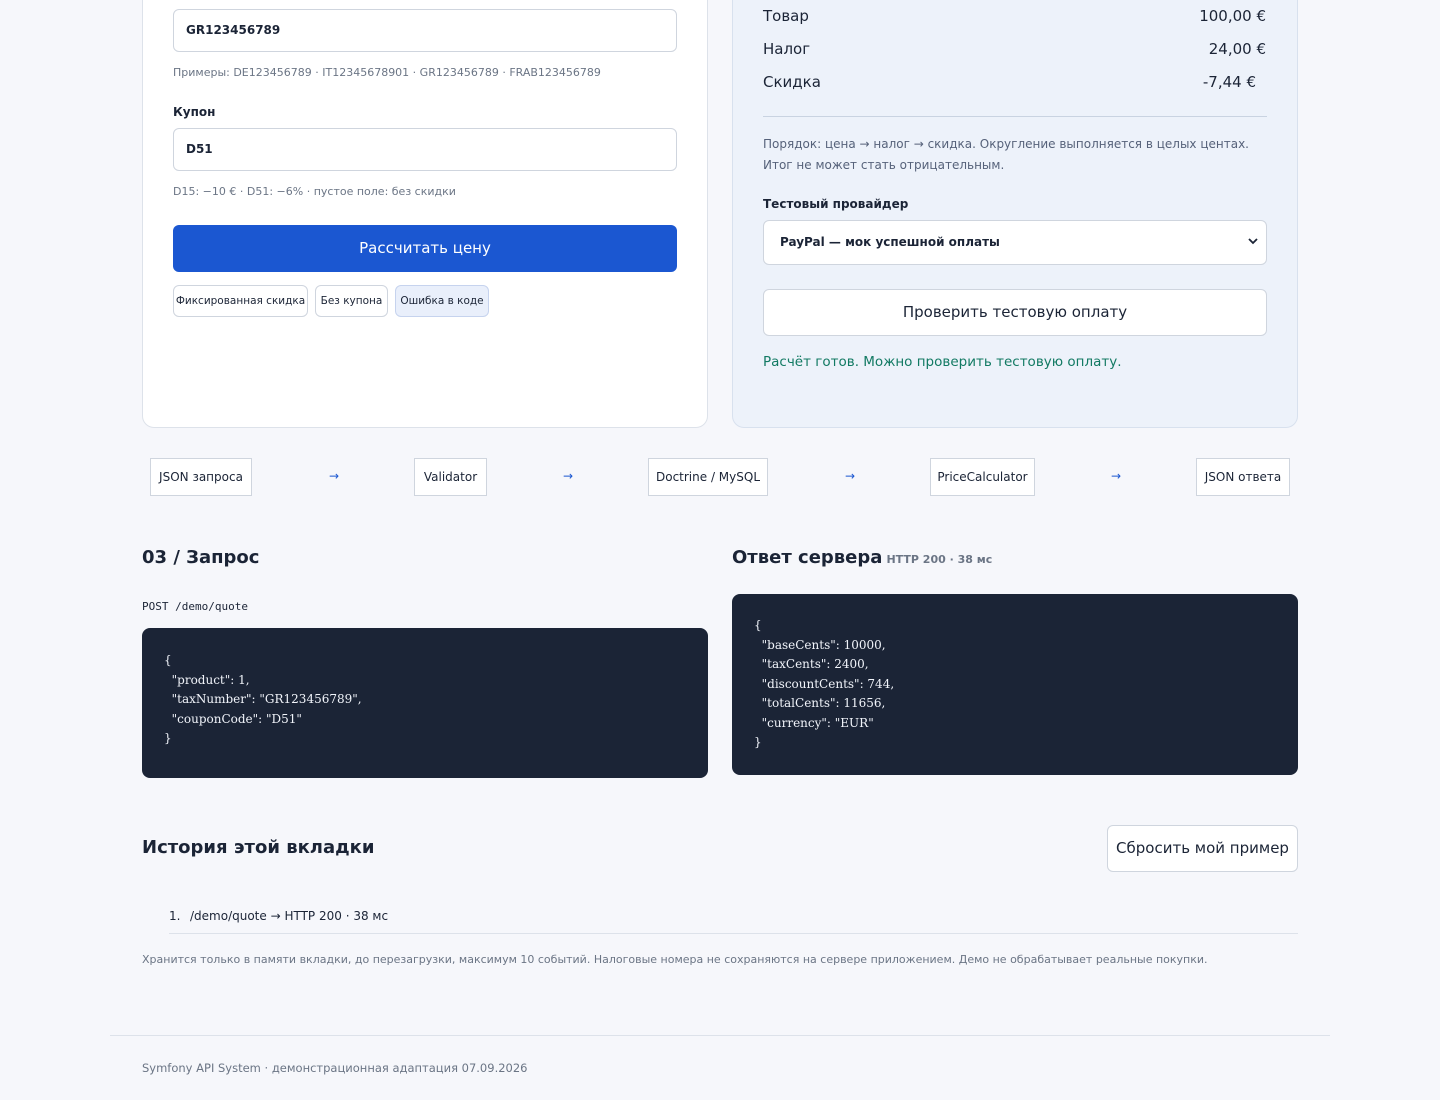 The image size is (1440, 1100). I want to click on history-list-item: 1. /demo/quote → HTTP 200 · 38 мс, so click(278, 916).